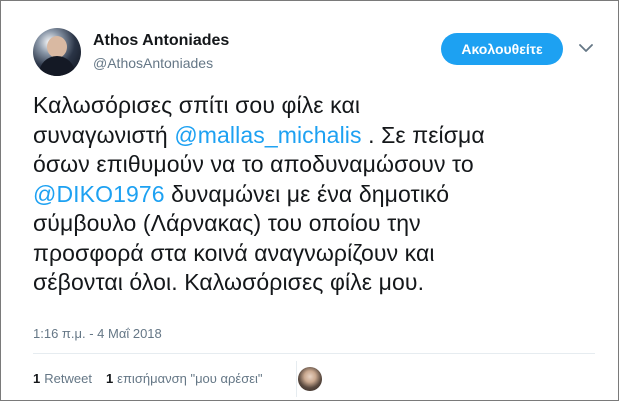  What do you see at coordinates (586, 48) in the screenshot?
I see `chevron-down-icon` at bounding box center [586, 48].